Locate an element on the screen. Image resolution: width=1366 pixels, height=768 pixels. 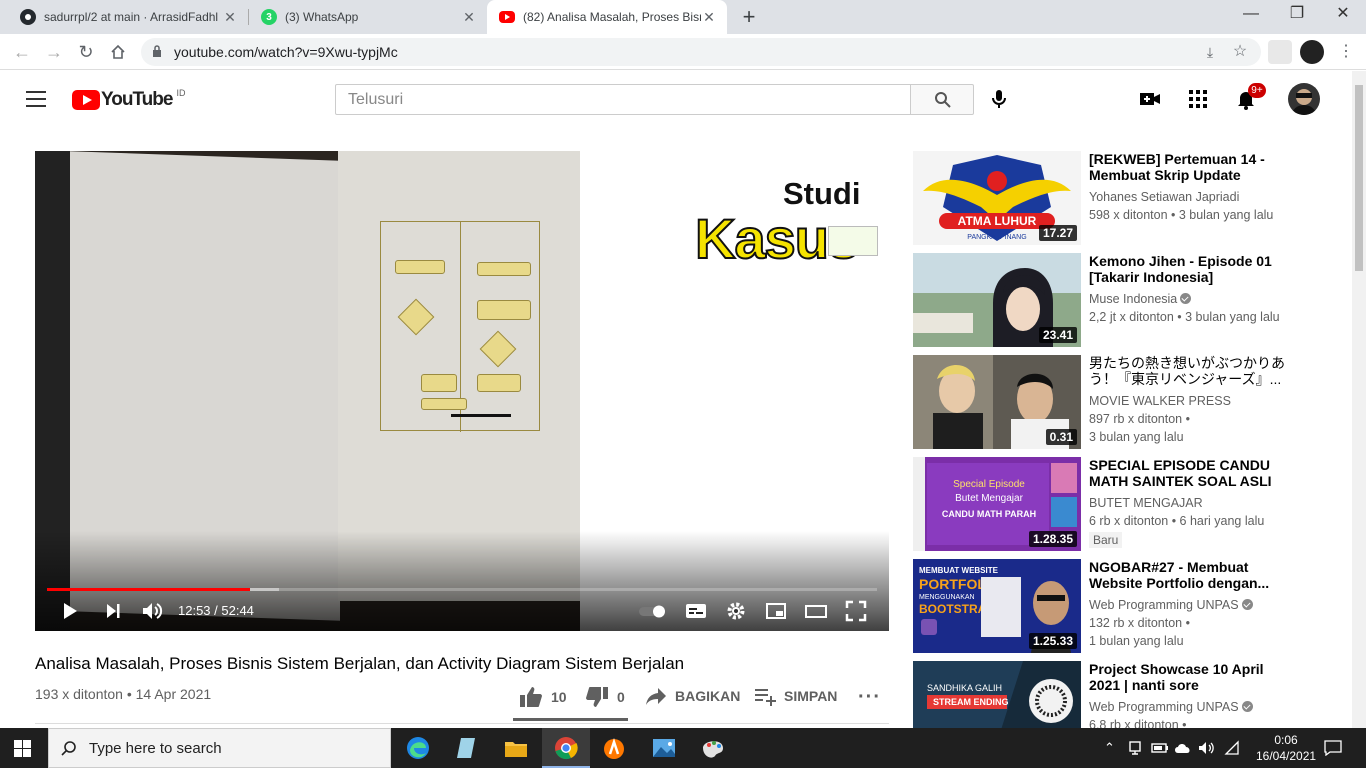
maximize-button: ❐ is located at coordinates (1297, 15).